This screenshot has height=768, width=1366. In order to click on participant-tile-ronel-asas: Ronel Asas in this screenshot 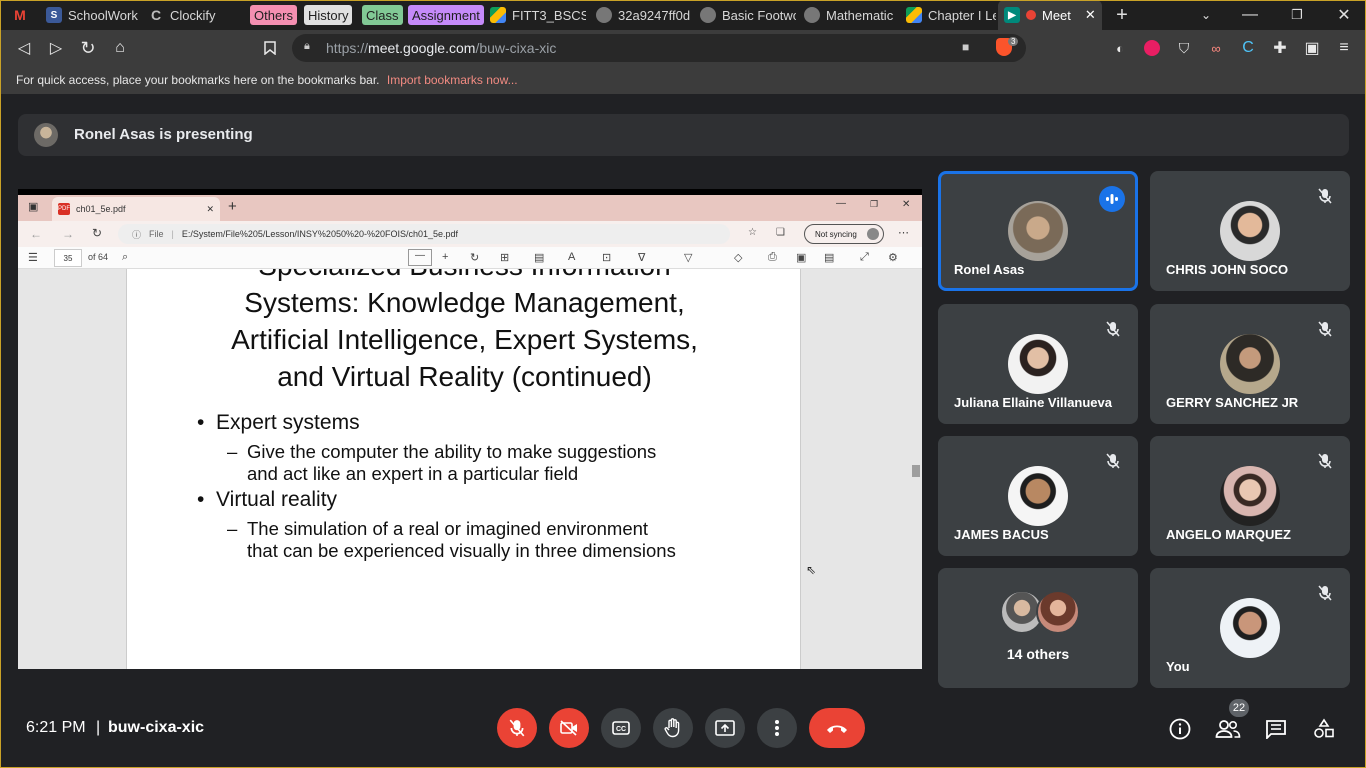, I will do `click(1038, 231)`.